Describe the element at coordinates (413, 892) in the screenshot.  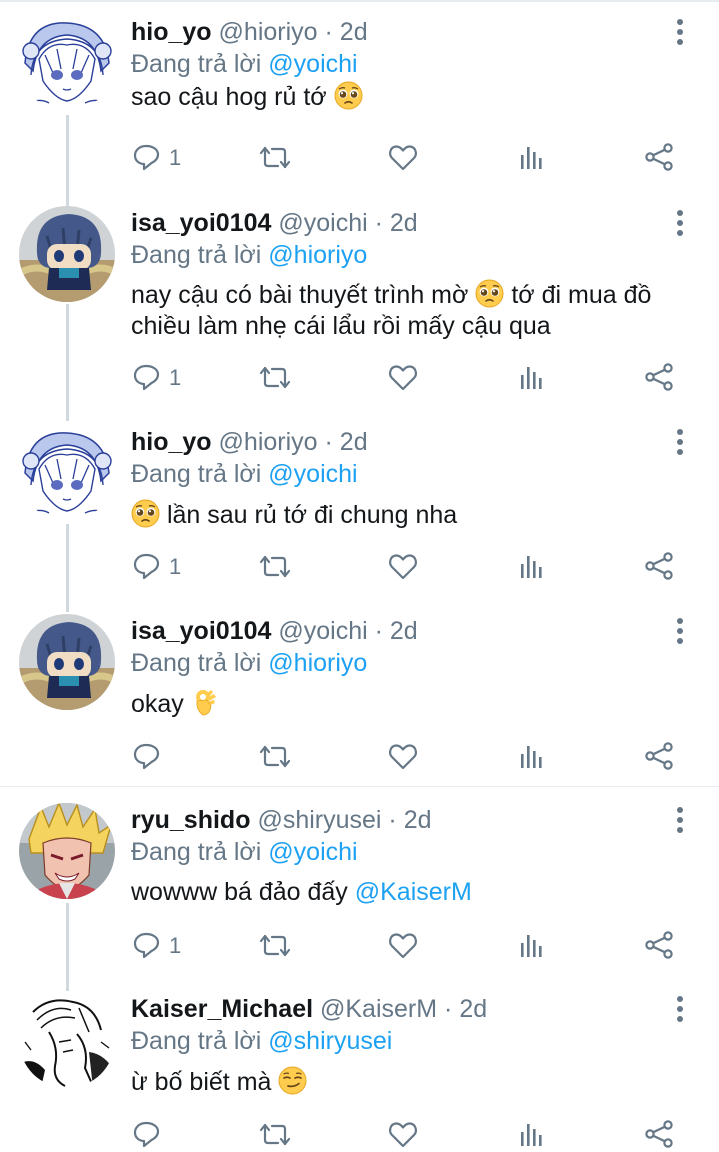
I see `mention-link: @KaiserM` at that location.